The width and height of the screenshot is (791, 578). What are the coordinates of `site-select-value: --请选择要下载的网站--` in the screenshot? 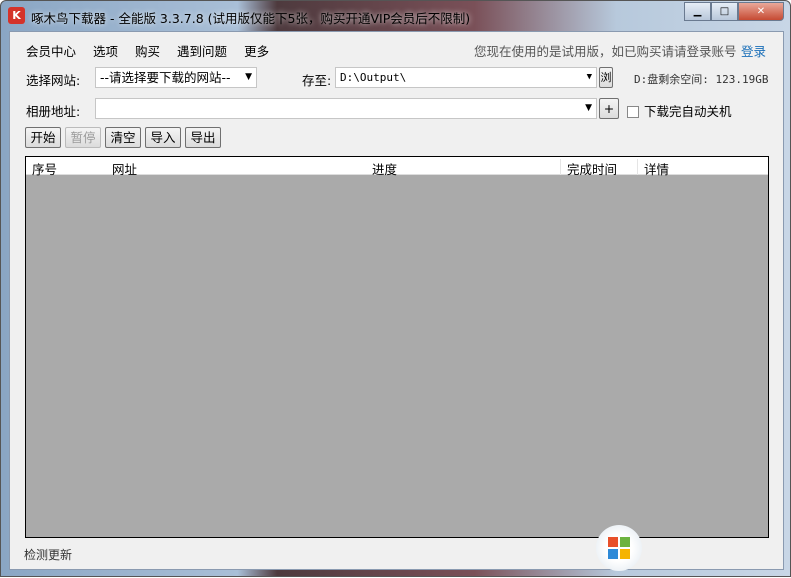 It's located at (165, 77).